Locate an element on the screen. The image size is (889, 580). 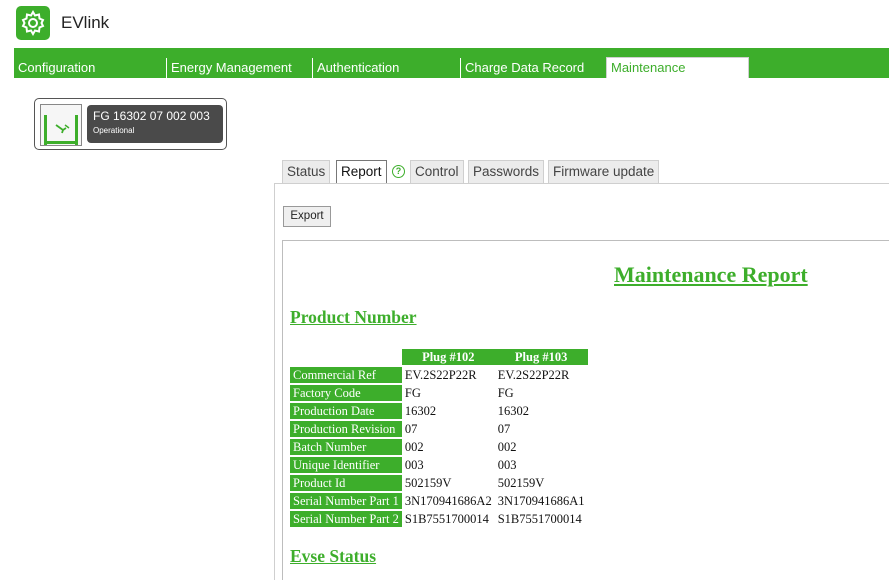
table-row: Product Id 502159V 502159V is located at coordinates (439, 483).